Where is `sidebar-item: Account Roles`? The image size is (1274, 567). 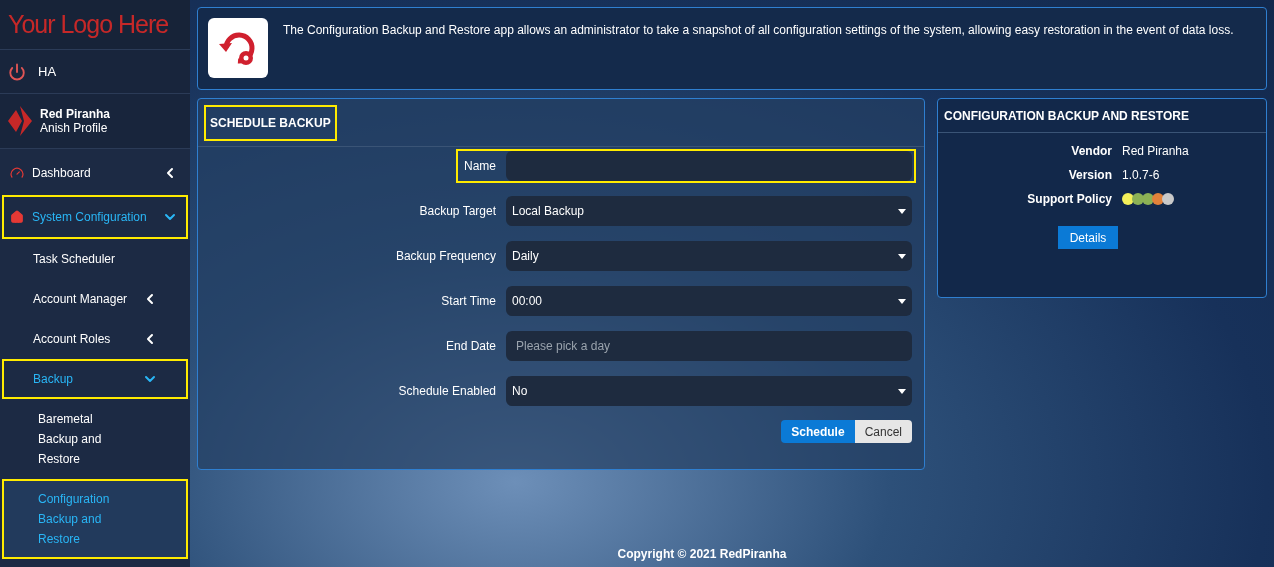
sidebar-item: Account Roles is located at coordinates (95, 339).